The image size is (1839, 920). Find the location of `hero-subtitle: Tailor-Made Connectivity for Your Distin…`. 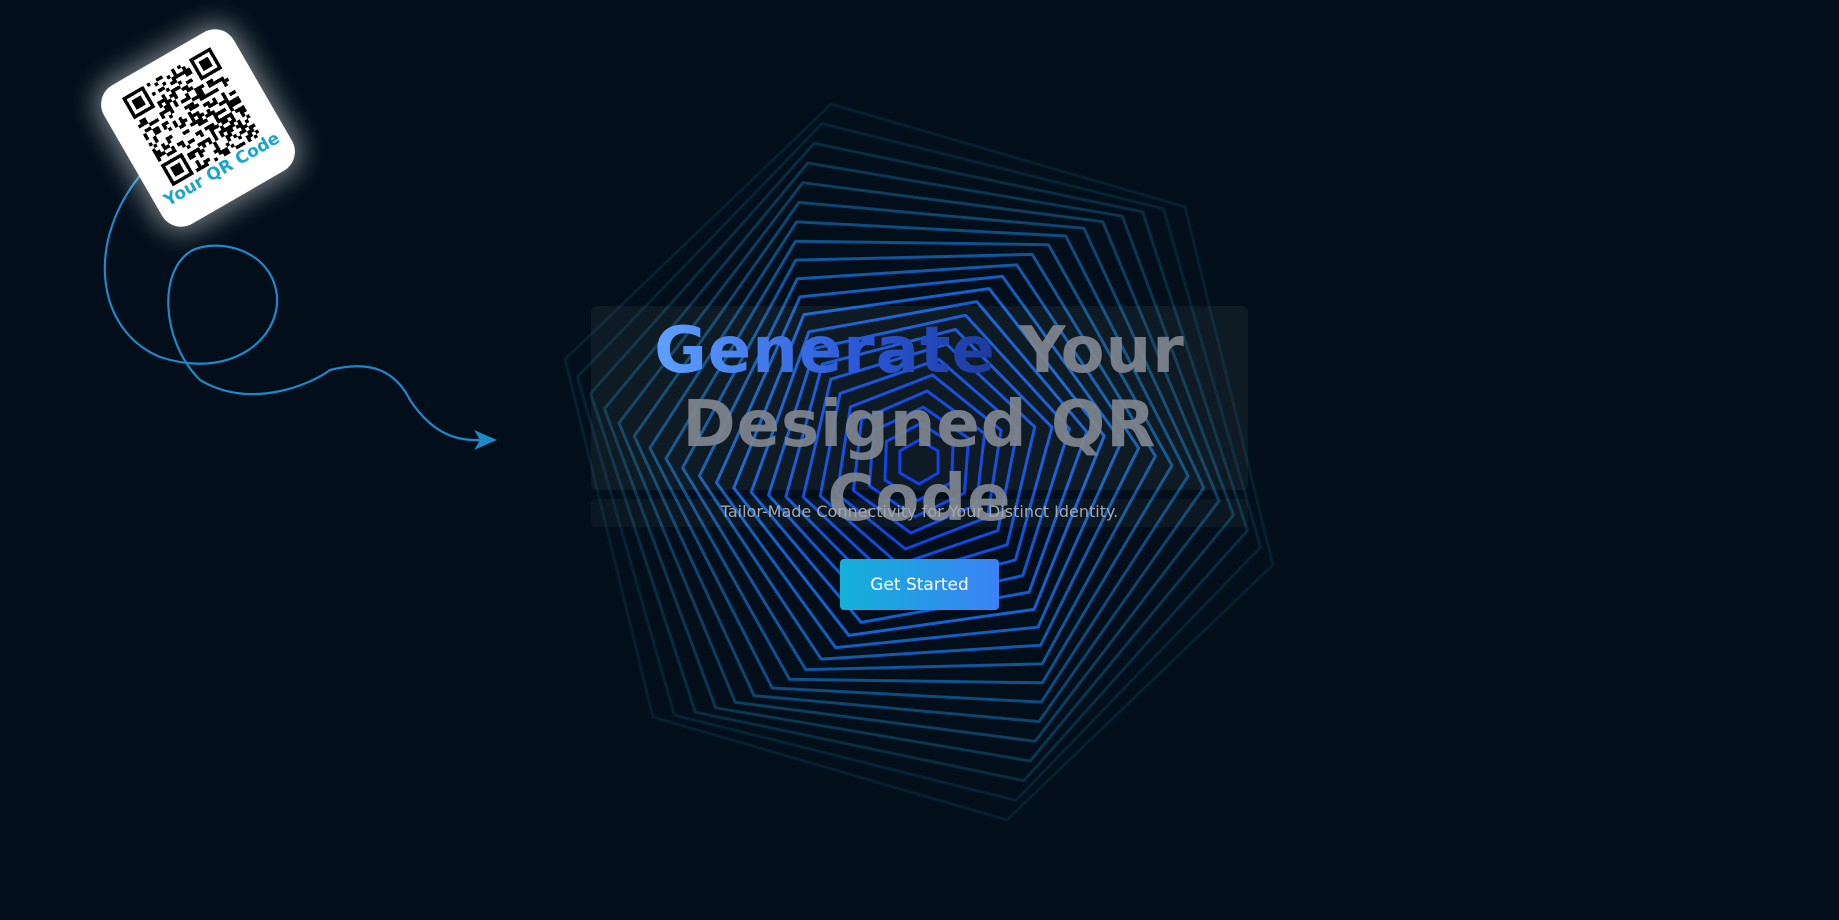

hero-subtitle: Tailor-Made Connectivity for Your Distin… is located at coordinates (919, 511).